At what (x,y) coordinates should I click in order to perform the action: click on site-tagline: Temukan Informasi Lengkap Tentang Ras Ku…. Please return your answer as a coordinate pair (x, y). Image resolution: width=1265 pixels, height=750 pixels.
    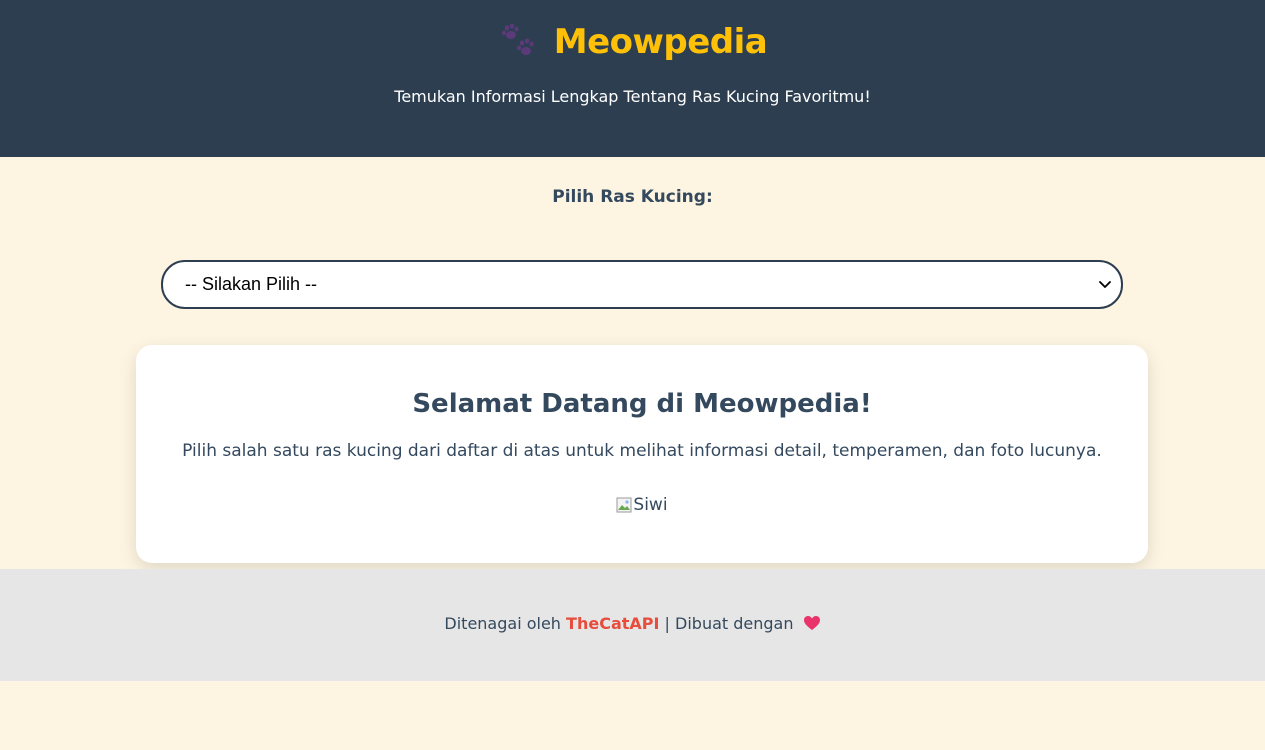
    Looking at the image, I should click on (632, 96).